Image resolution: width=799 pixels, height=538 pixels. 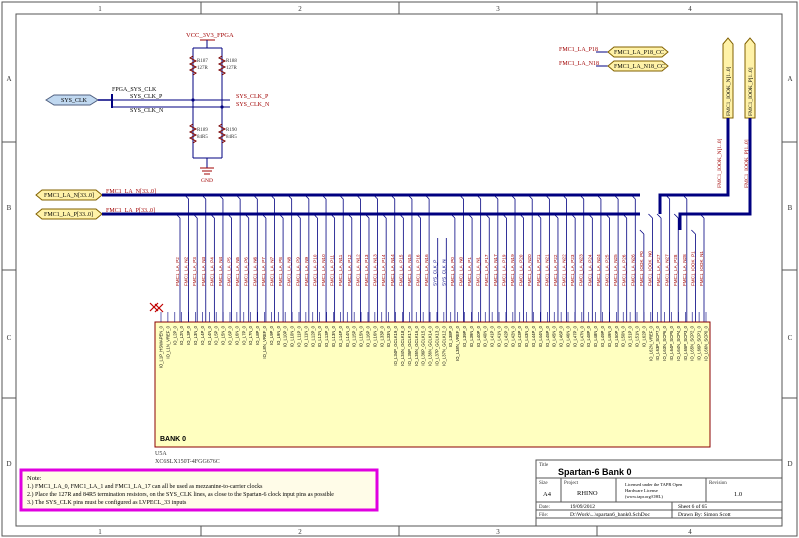 I want to click on row-label-d: D, so click(x=8, y=464).